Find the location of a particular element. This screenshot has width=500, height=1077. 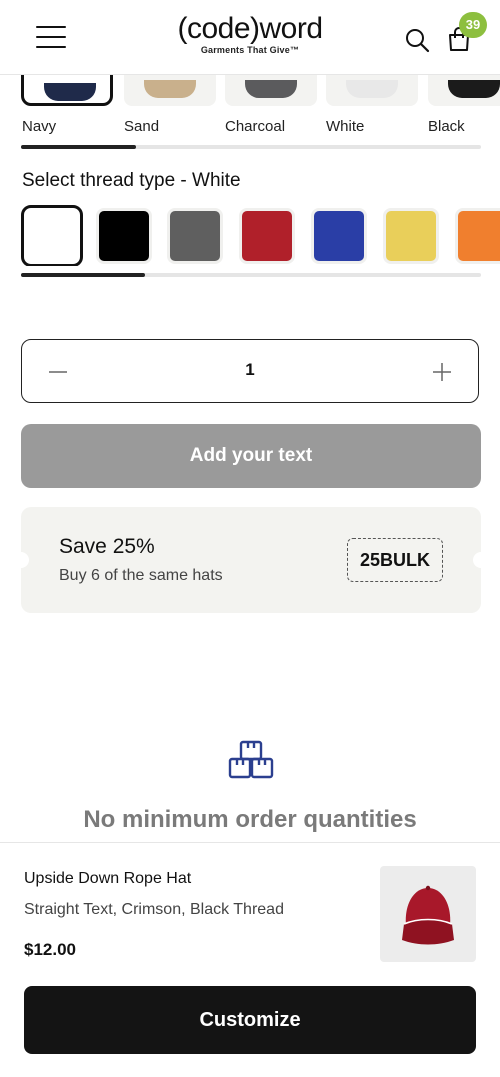

hat-color-carousel is located at coordinates (250, 93).